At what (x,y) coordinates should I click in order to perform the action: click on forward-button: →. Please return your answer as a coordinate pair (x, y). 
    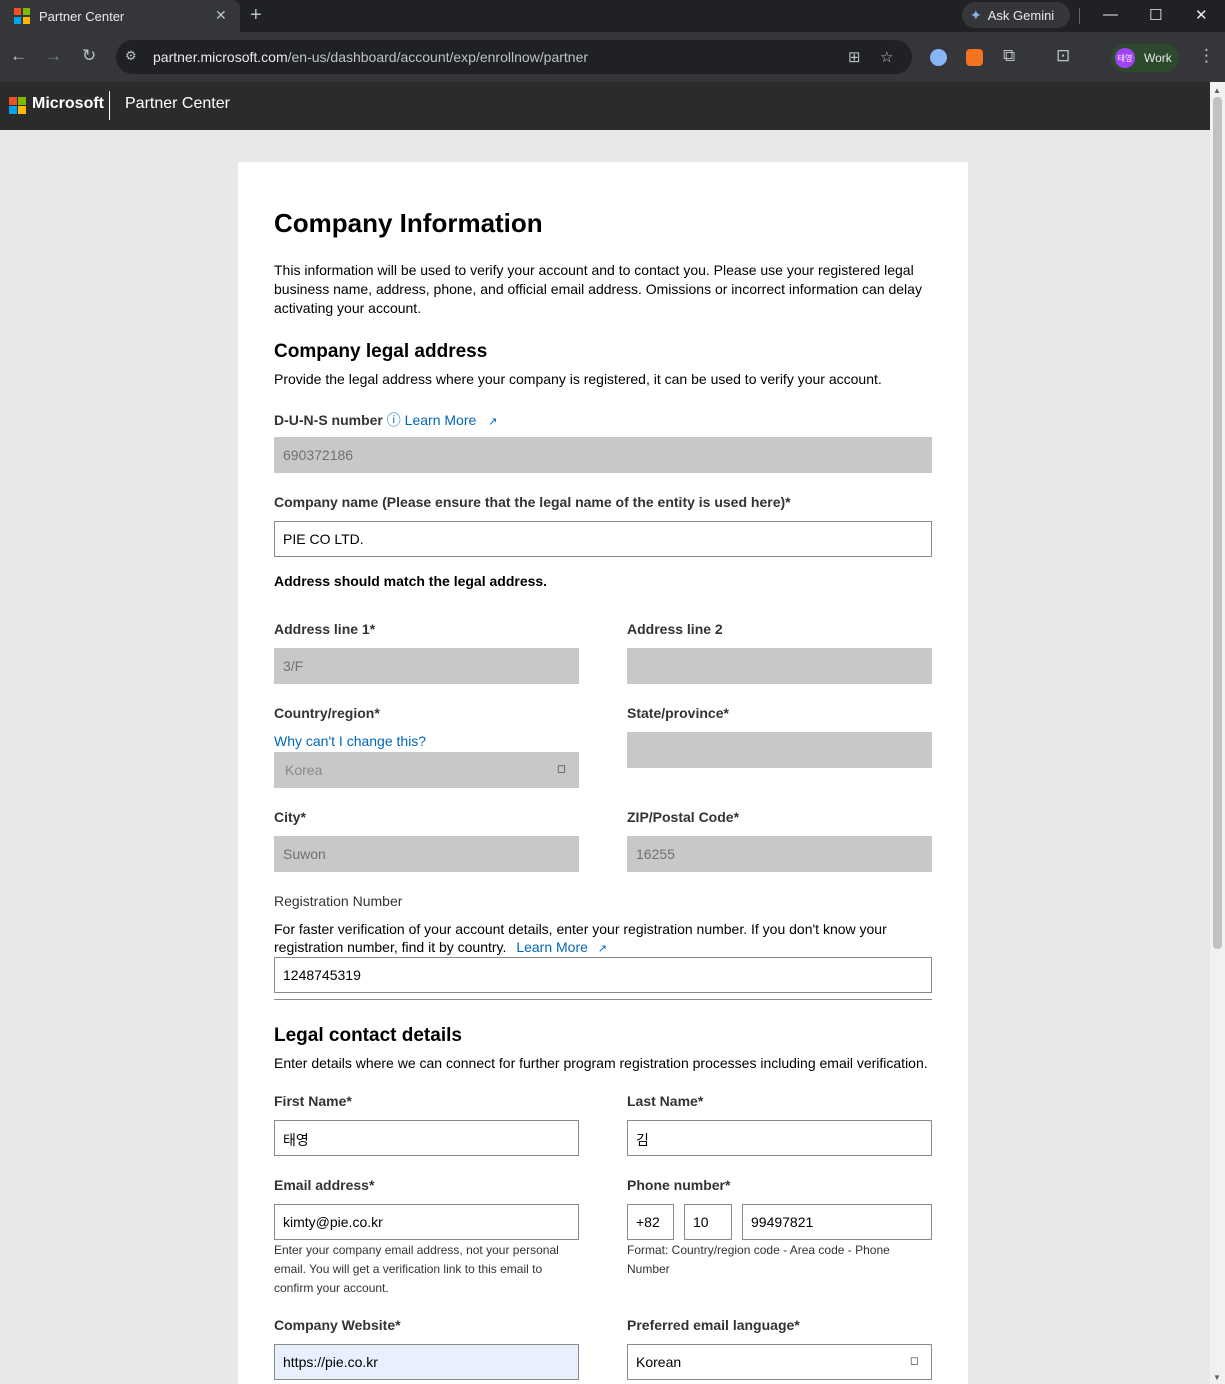
    Looking at the image, I should click on (53, 56).